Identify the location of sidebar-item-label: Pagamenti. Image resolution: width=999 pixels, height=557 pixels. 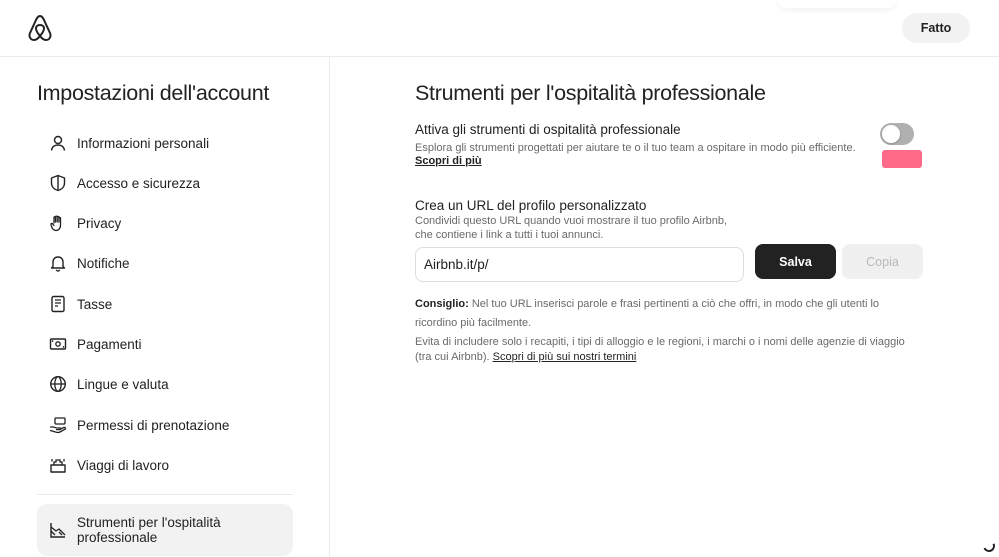
(109, 344).